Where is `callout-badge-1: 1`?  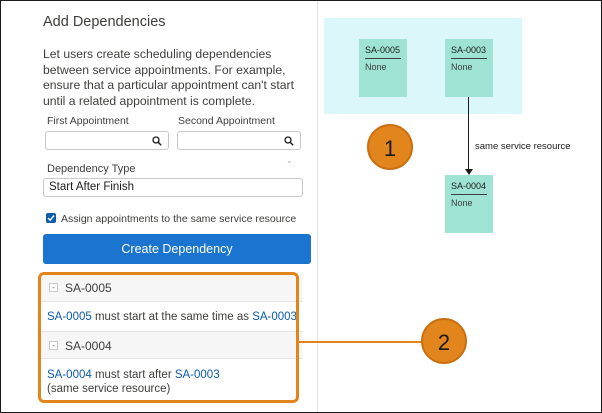 callout-badge-1: 1 is located at coordinates (390, 147).